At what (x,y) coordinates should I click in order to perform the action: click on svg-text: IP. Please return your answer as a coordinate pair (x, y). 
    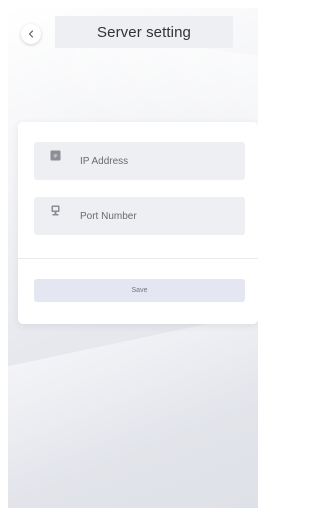
    Looking at the image, I should click on (56, 155).